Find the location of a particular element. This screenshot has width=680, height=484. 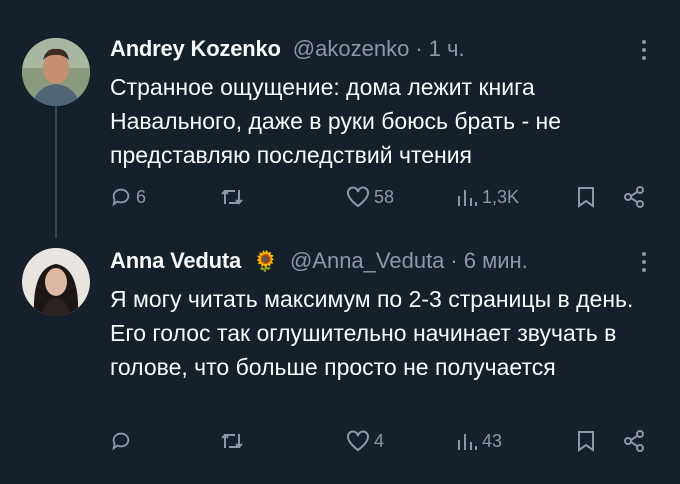

reply-button is located at coordinates (123, 441).